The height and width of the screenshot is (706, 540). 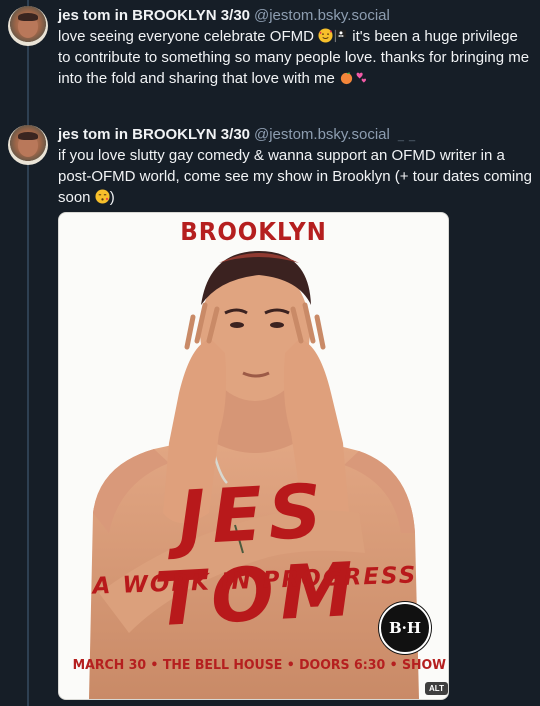 I want to click on poster-title: JES TOM, so click(x=257, y=556).